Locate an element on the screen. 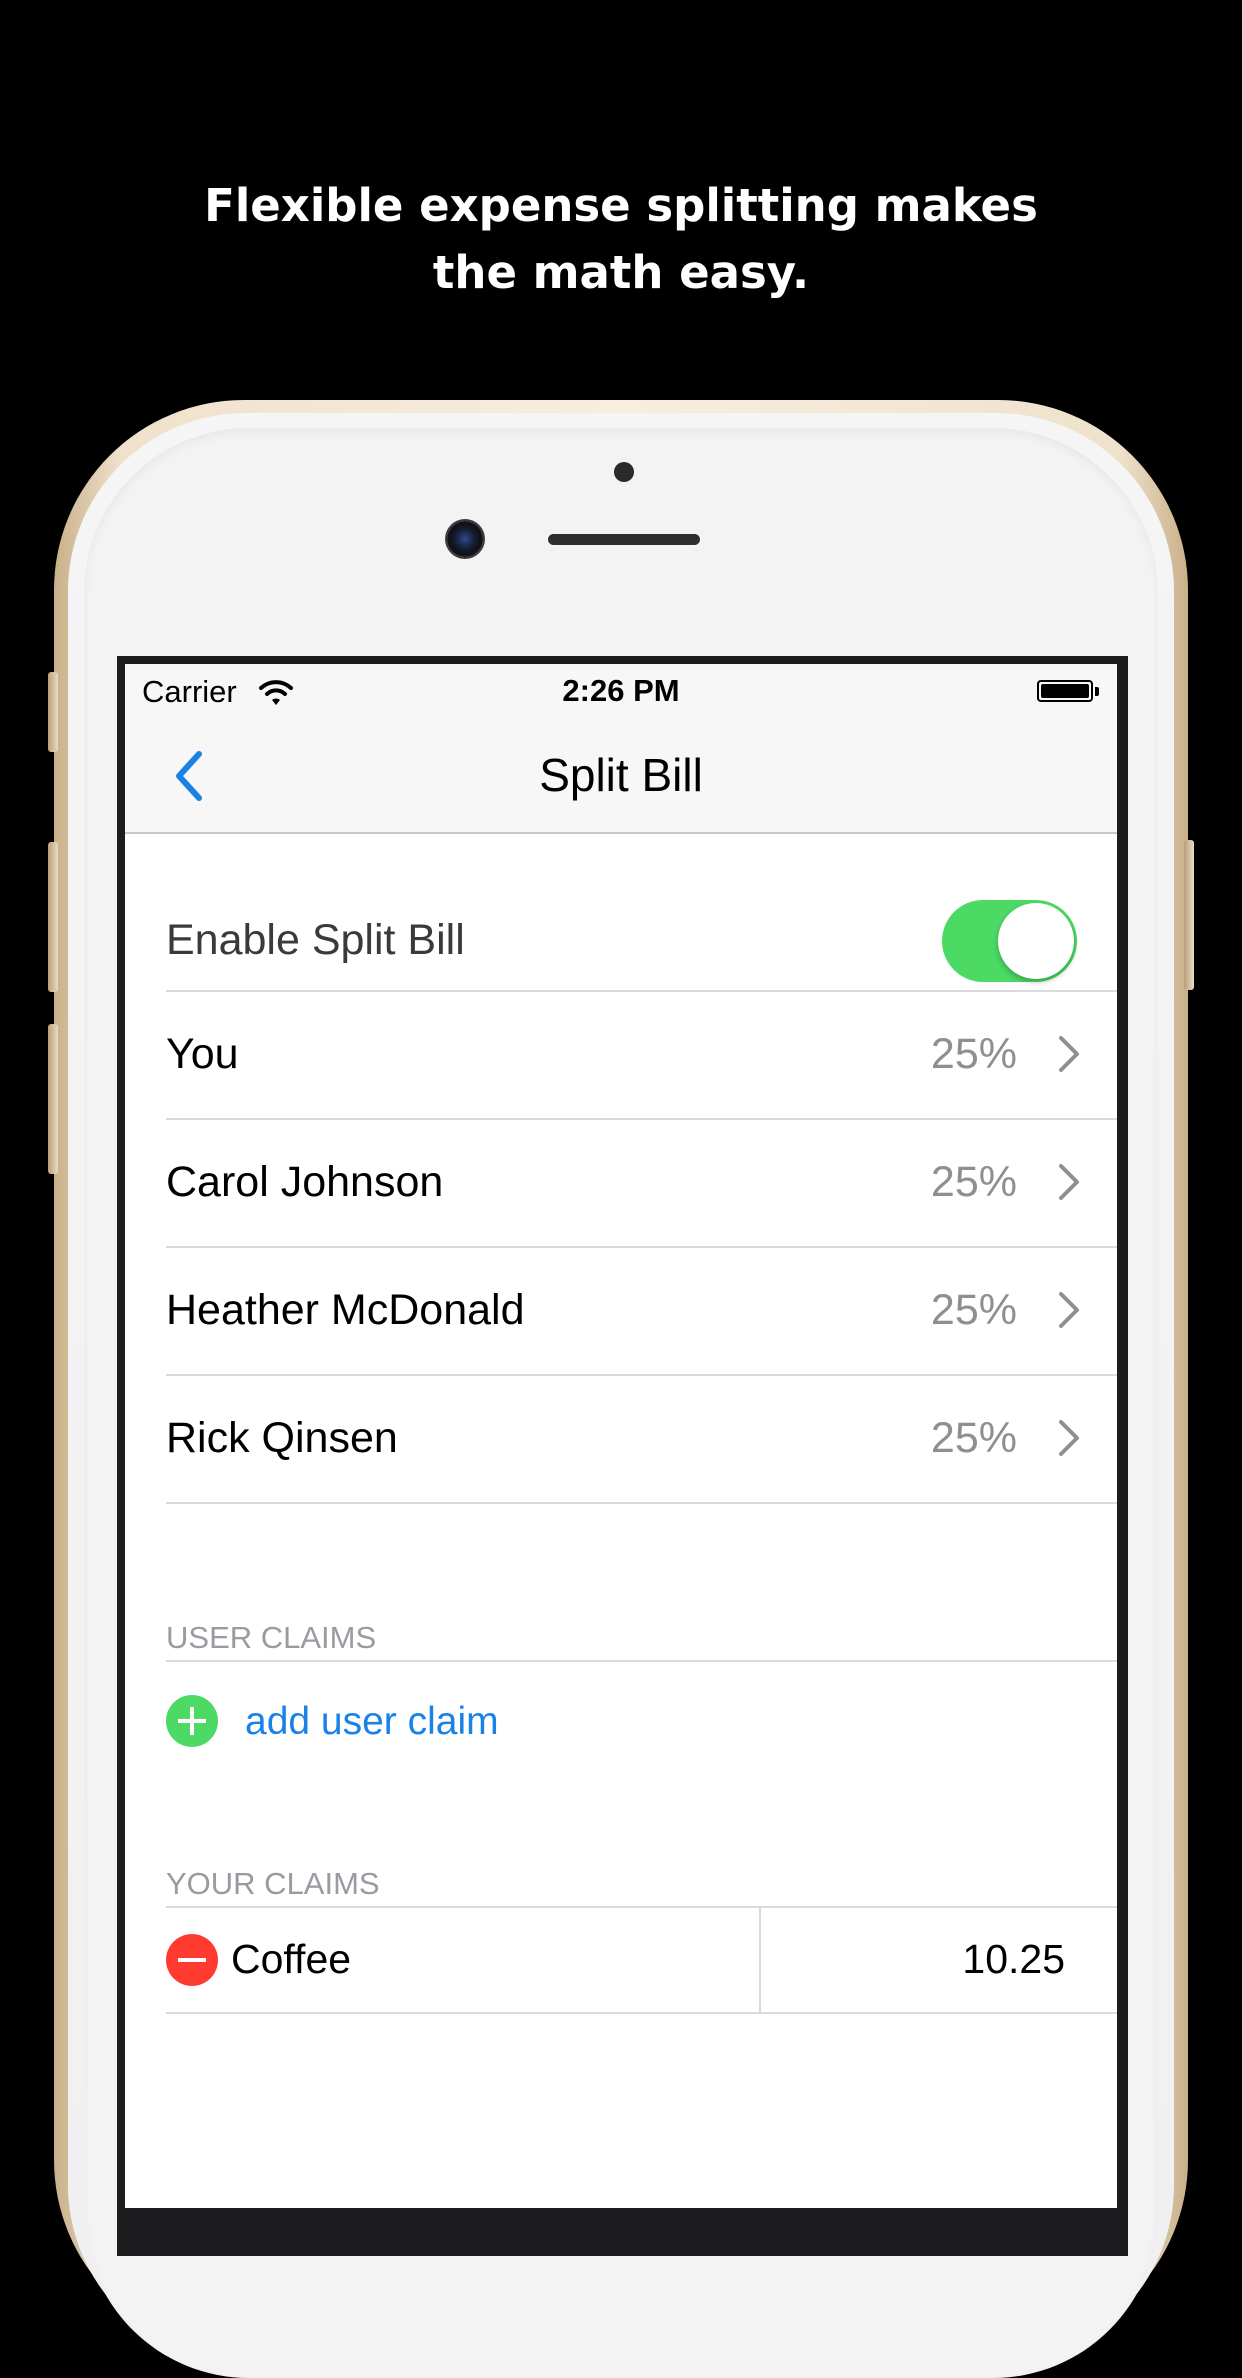 The width and height of the screenshot is (1242, 2378). participant-name: You is located at coordinates (202, 1054).